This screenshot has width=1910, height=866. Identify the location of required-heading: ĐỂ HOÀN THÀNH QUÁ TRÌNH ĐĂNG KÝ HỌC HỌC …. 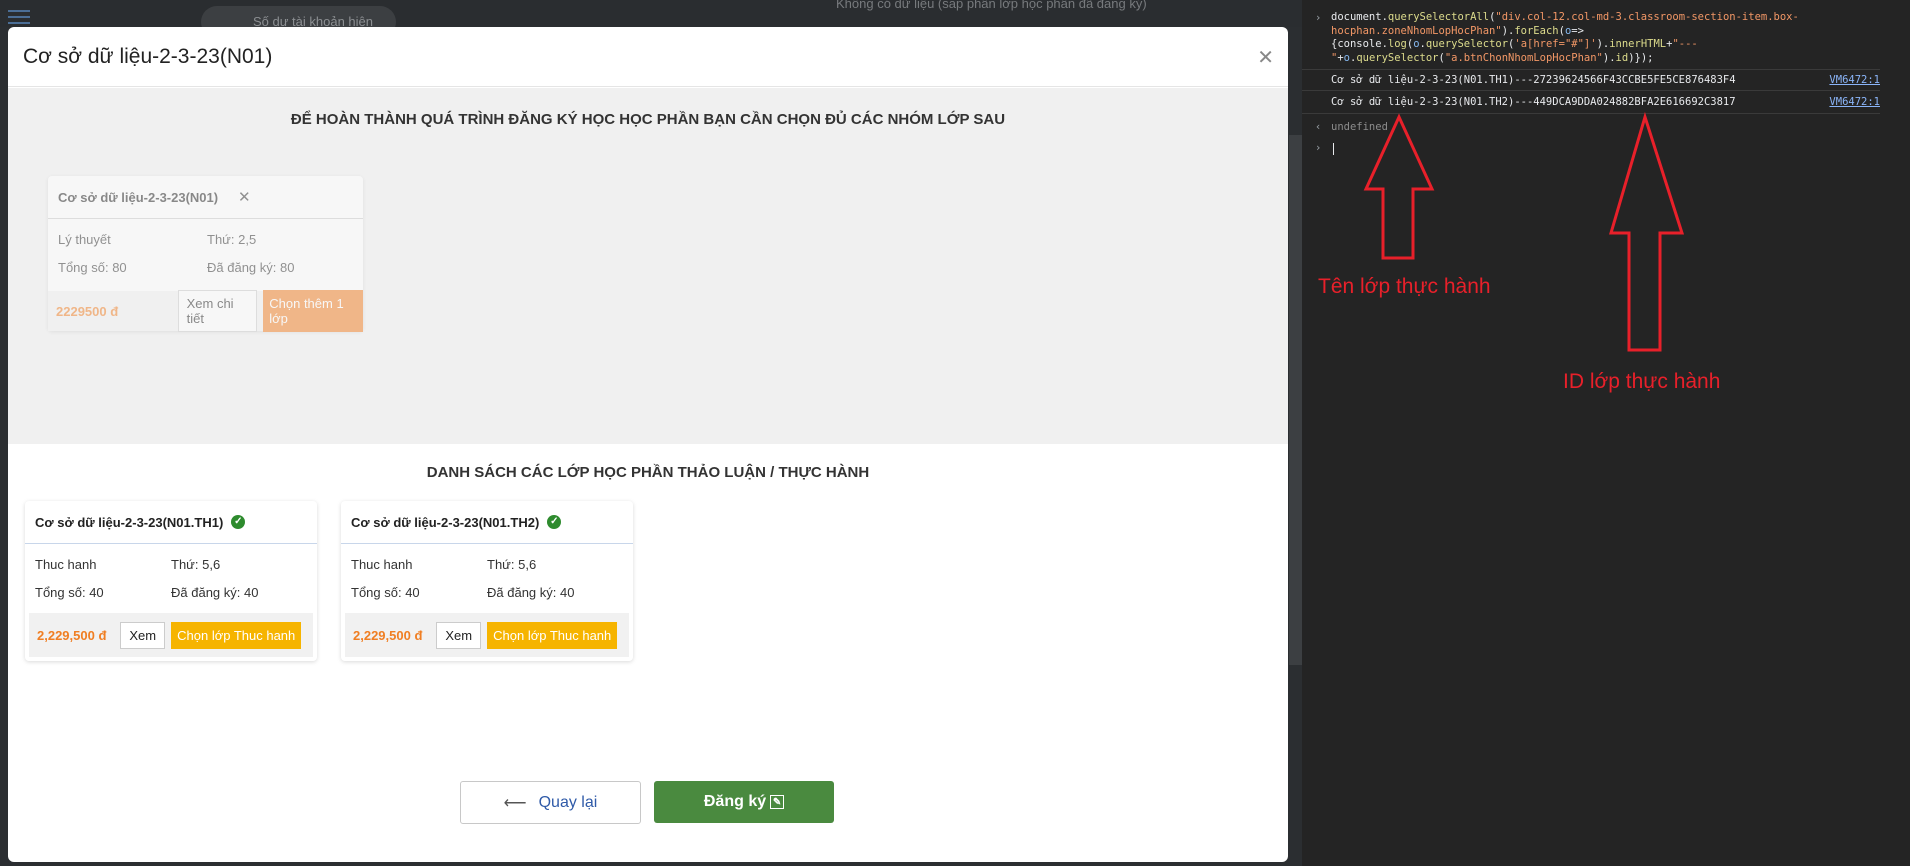
(648, 119).